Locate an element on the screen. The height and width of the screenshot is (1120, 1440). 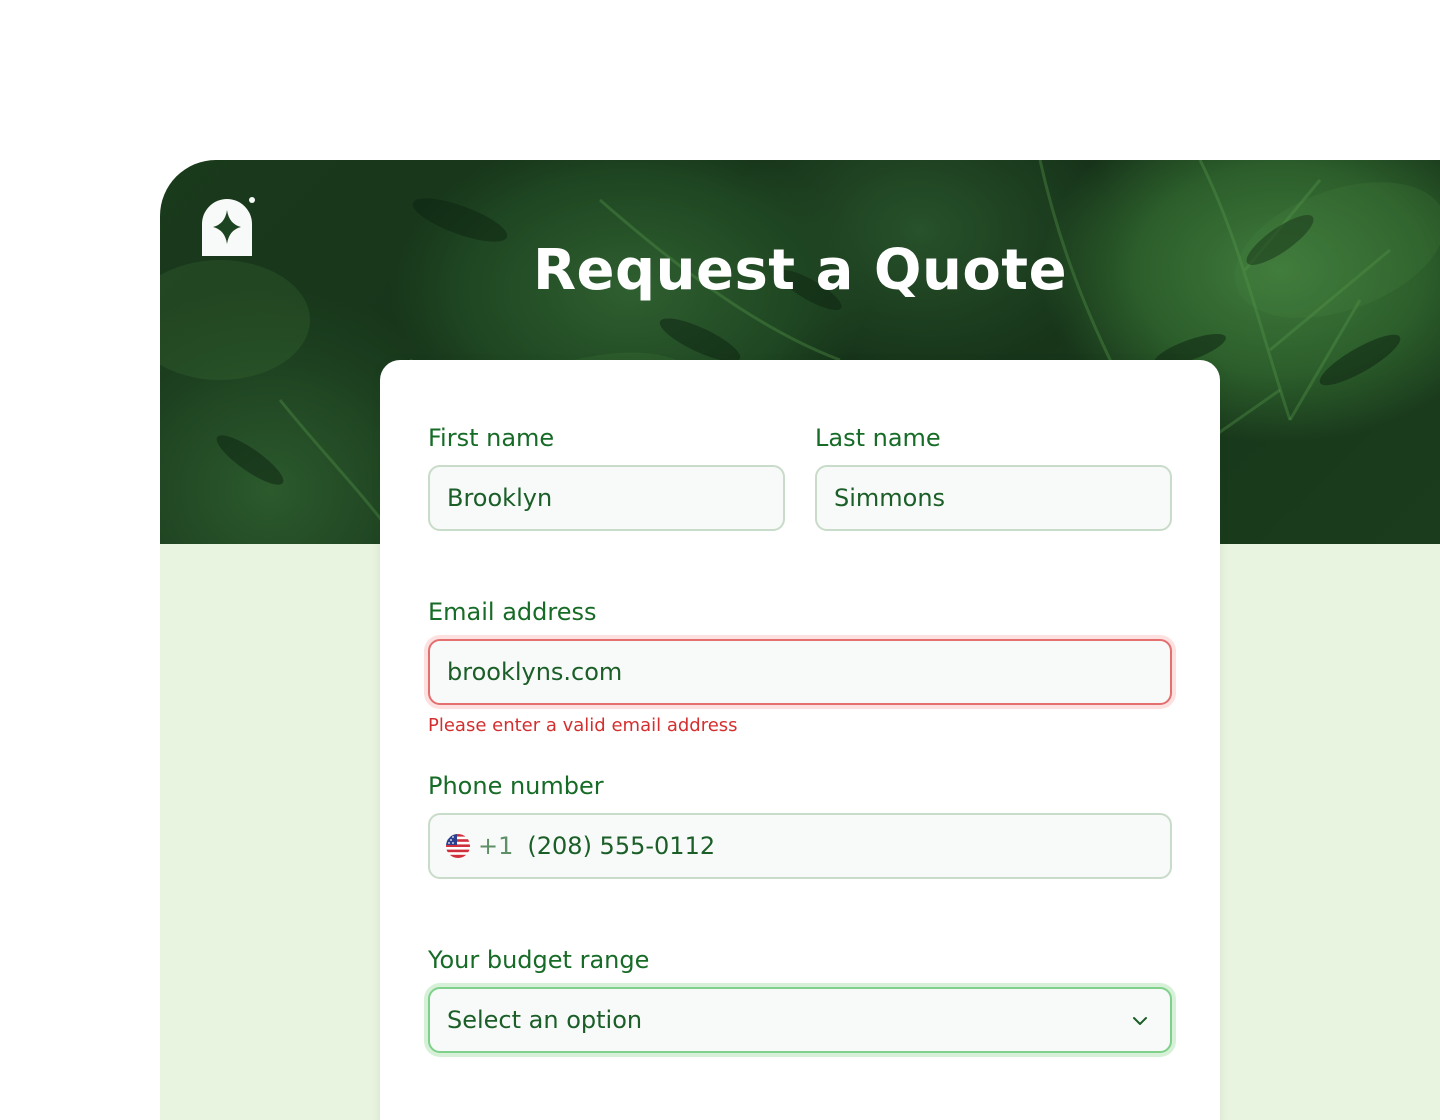
last-name-label: Last name is located at coordinates (878, 438).